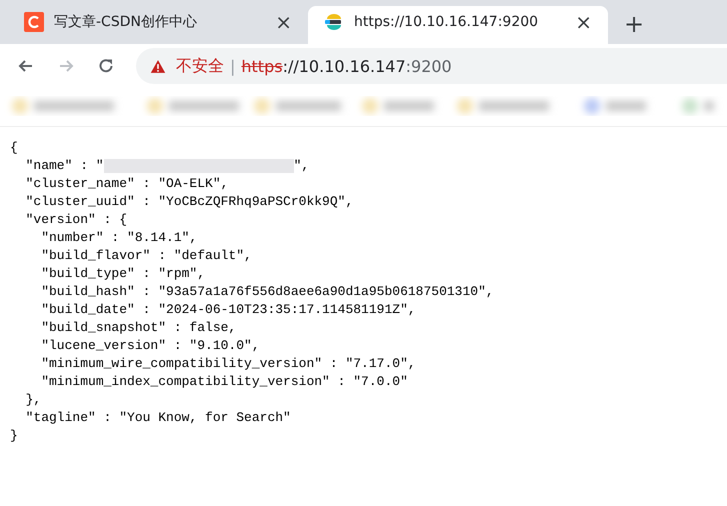 The height and width of the screenshot is (506, 727). What do you see at coordinates (158, 66) in the screenshot?
I see `warning-icon` at bounding box center [158, 66].